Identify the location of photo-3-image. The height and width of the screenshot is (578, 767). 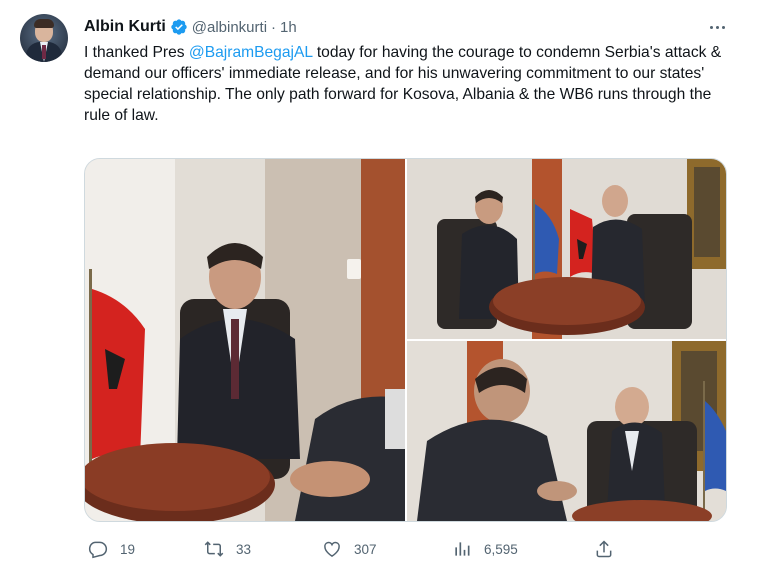
(566, 431).